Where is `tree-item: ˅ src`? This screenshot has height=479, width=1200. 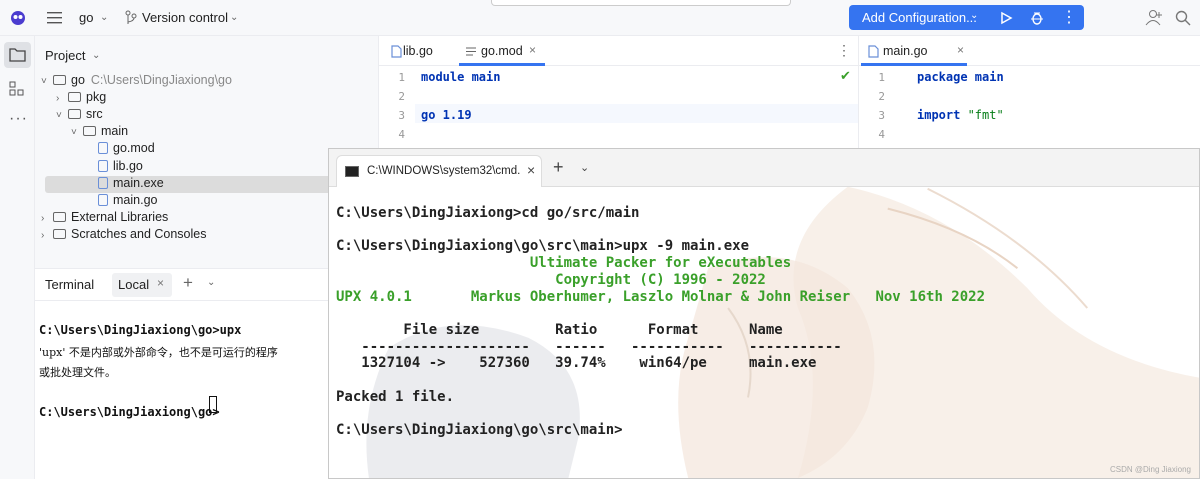
tree-item: ˅ src is located at coordinates (79, 115).